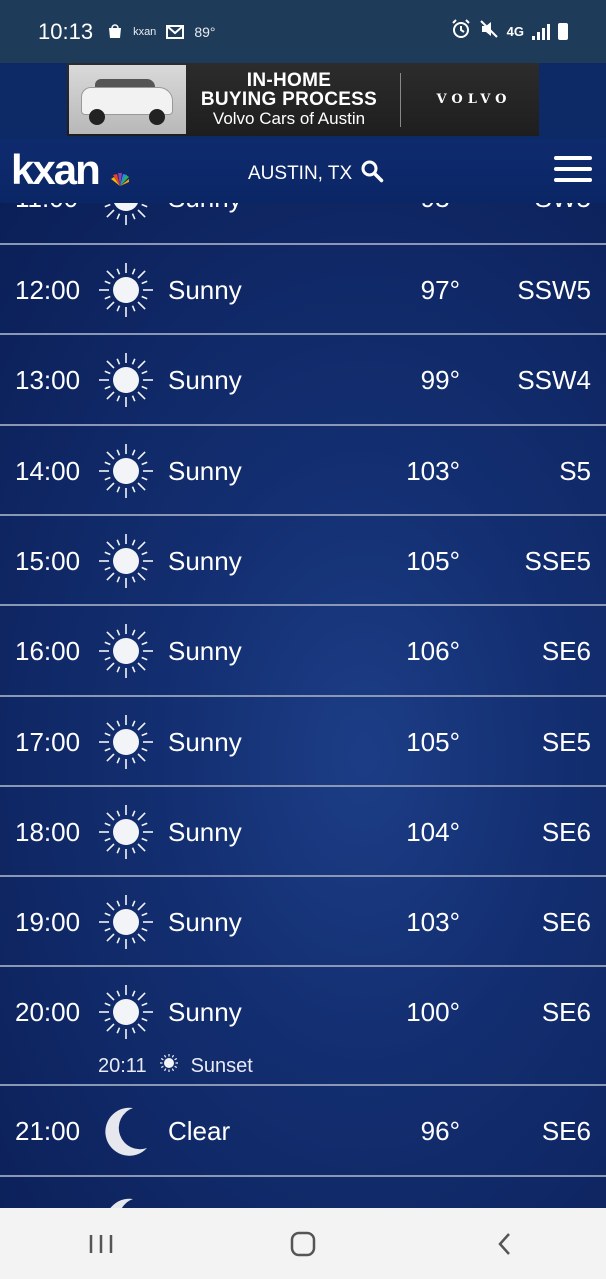  I want to click on hourly-row: 20:00 Sunny 100° SE6 20:11 Sunset, so click(303, 1024).